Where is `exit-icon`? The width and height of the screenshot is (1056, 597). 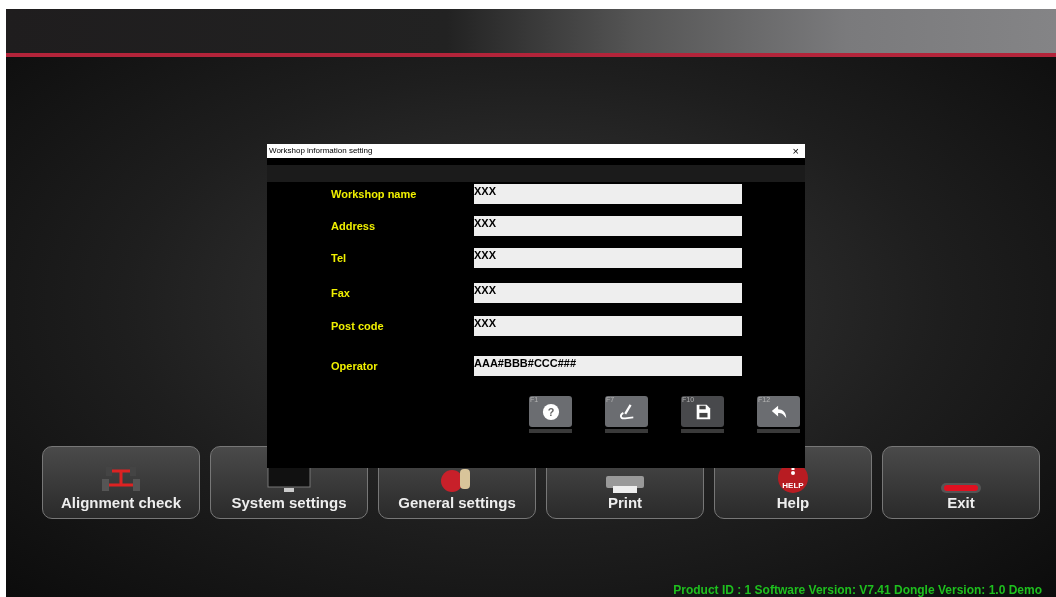 exit-icon is located at coordinates (961, 488).